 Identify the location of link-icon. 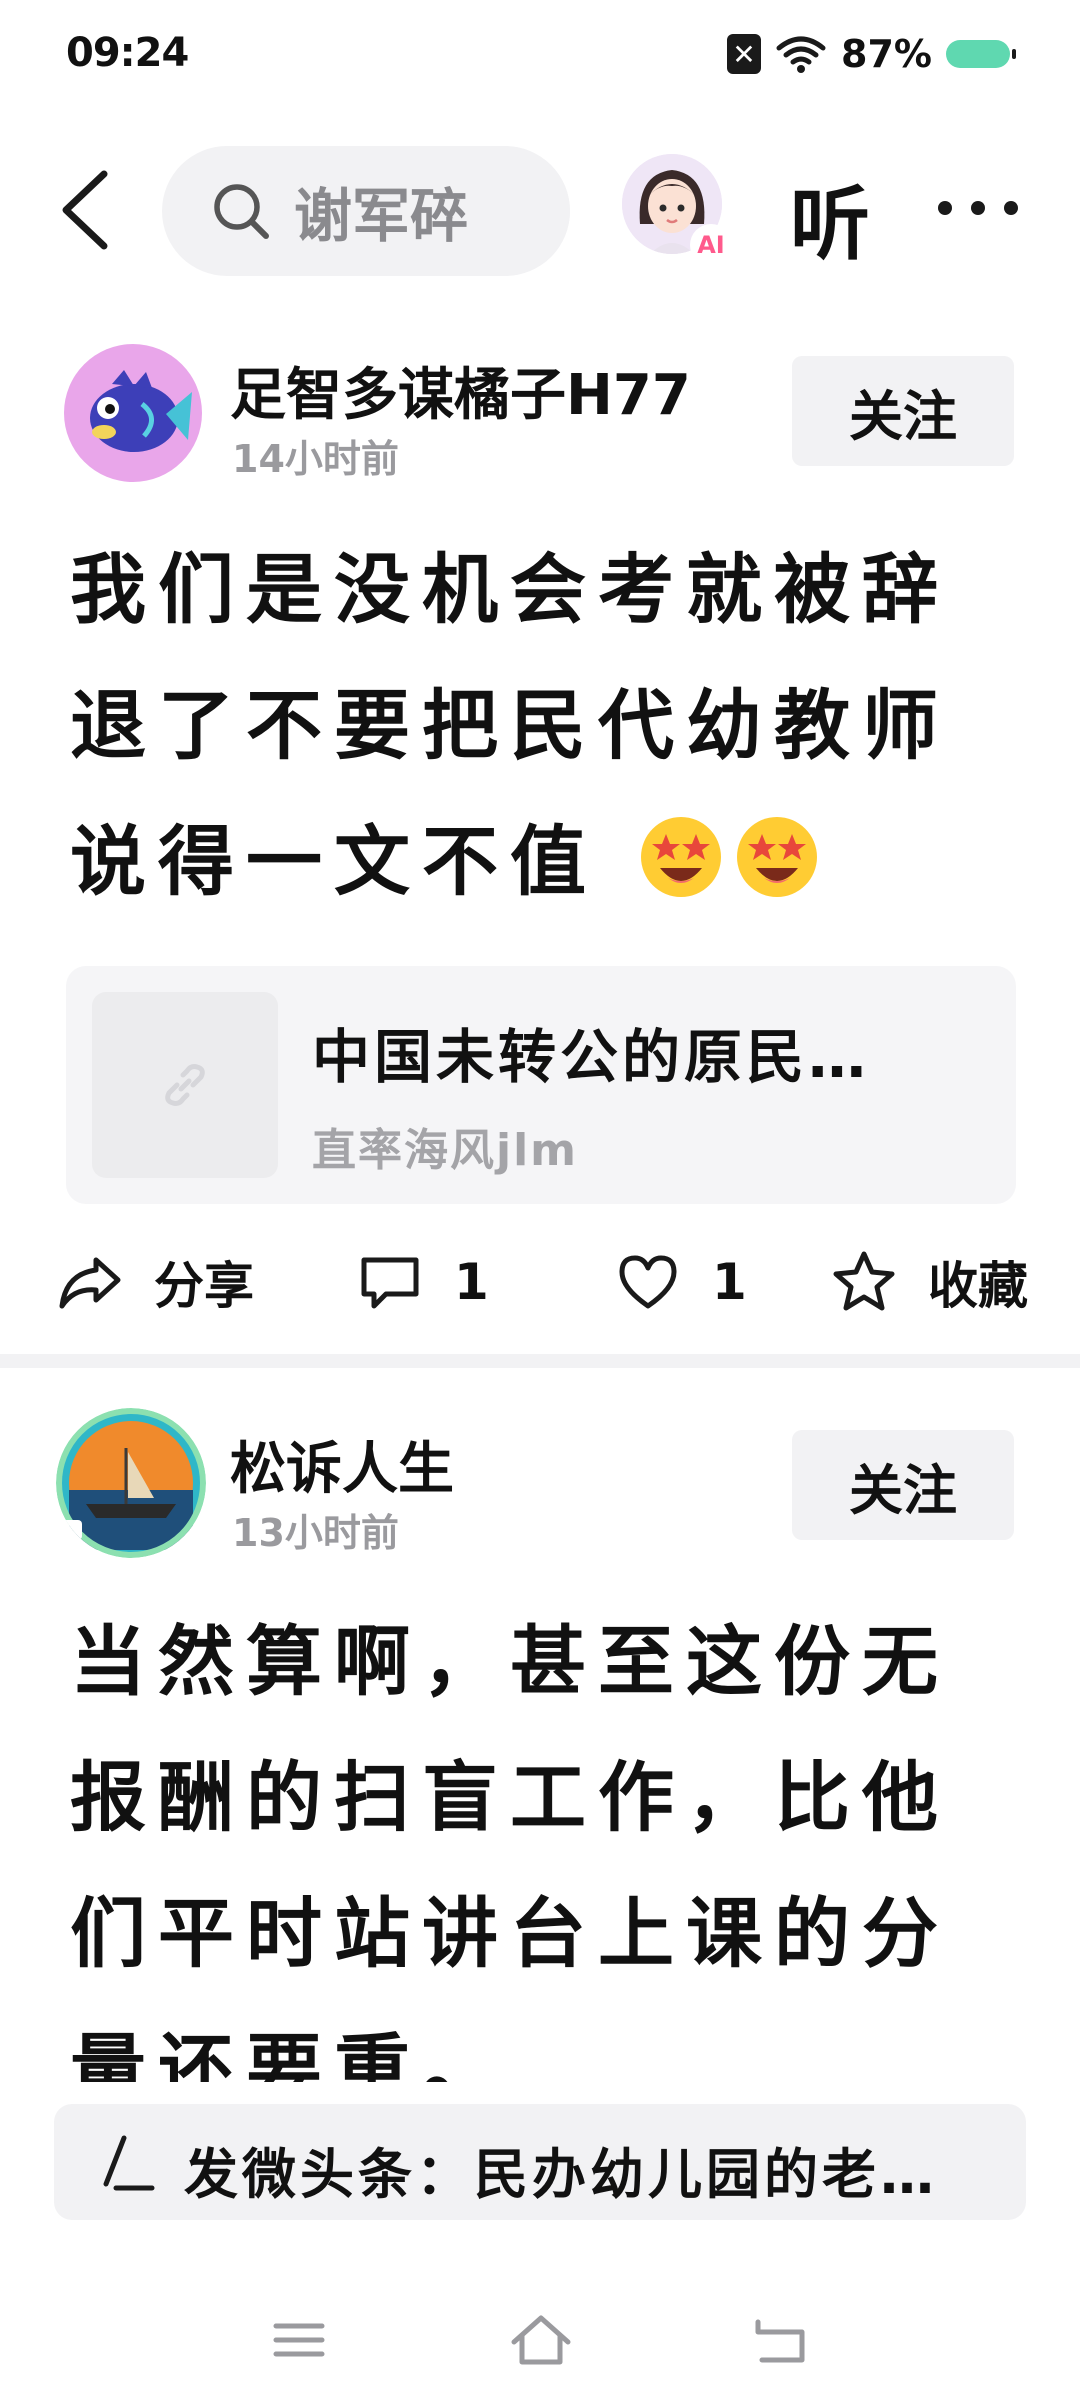
(185, 1085).